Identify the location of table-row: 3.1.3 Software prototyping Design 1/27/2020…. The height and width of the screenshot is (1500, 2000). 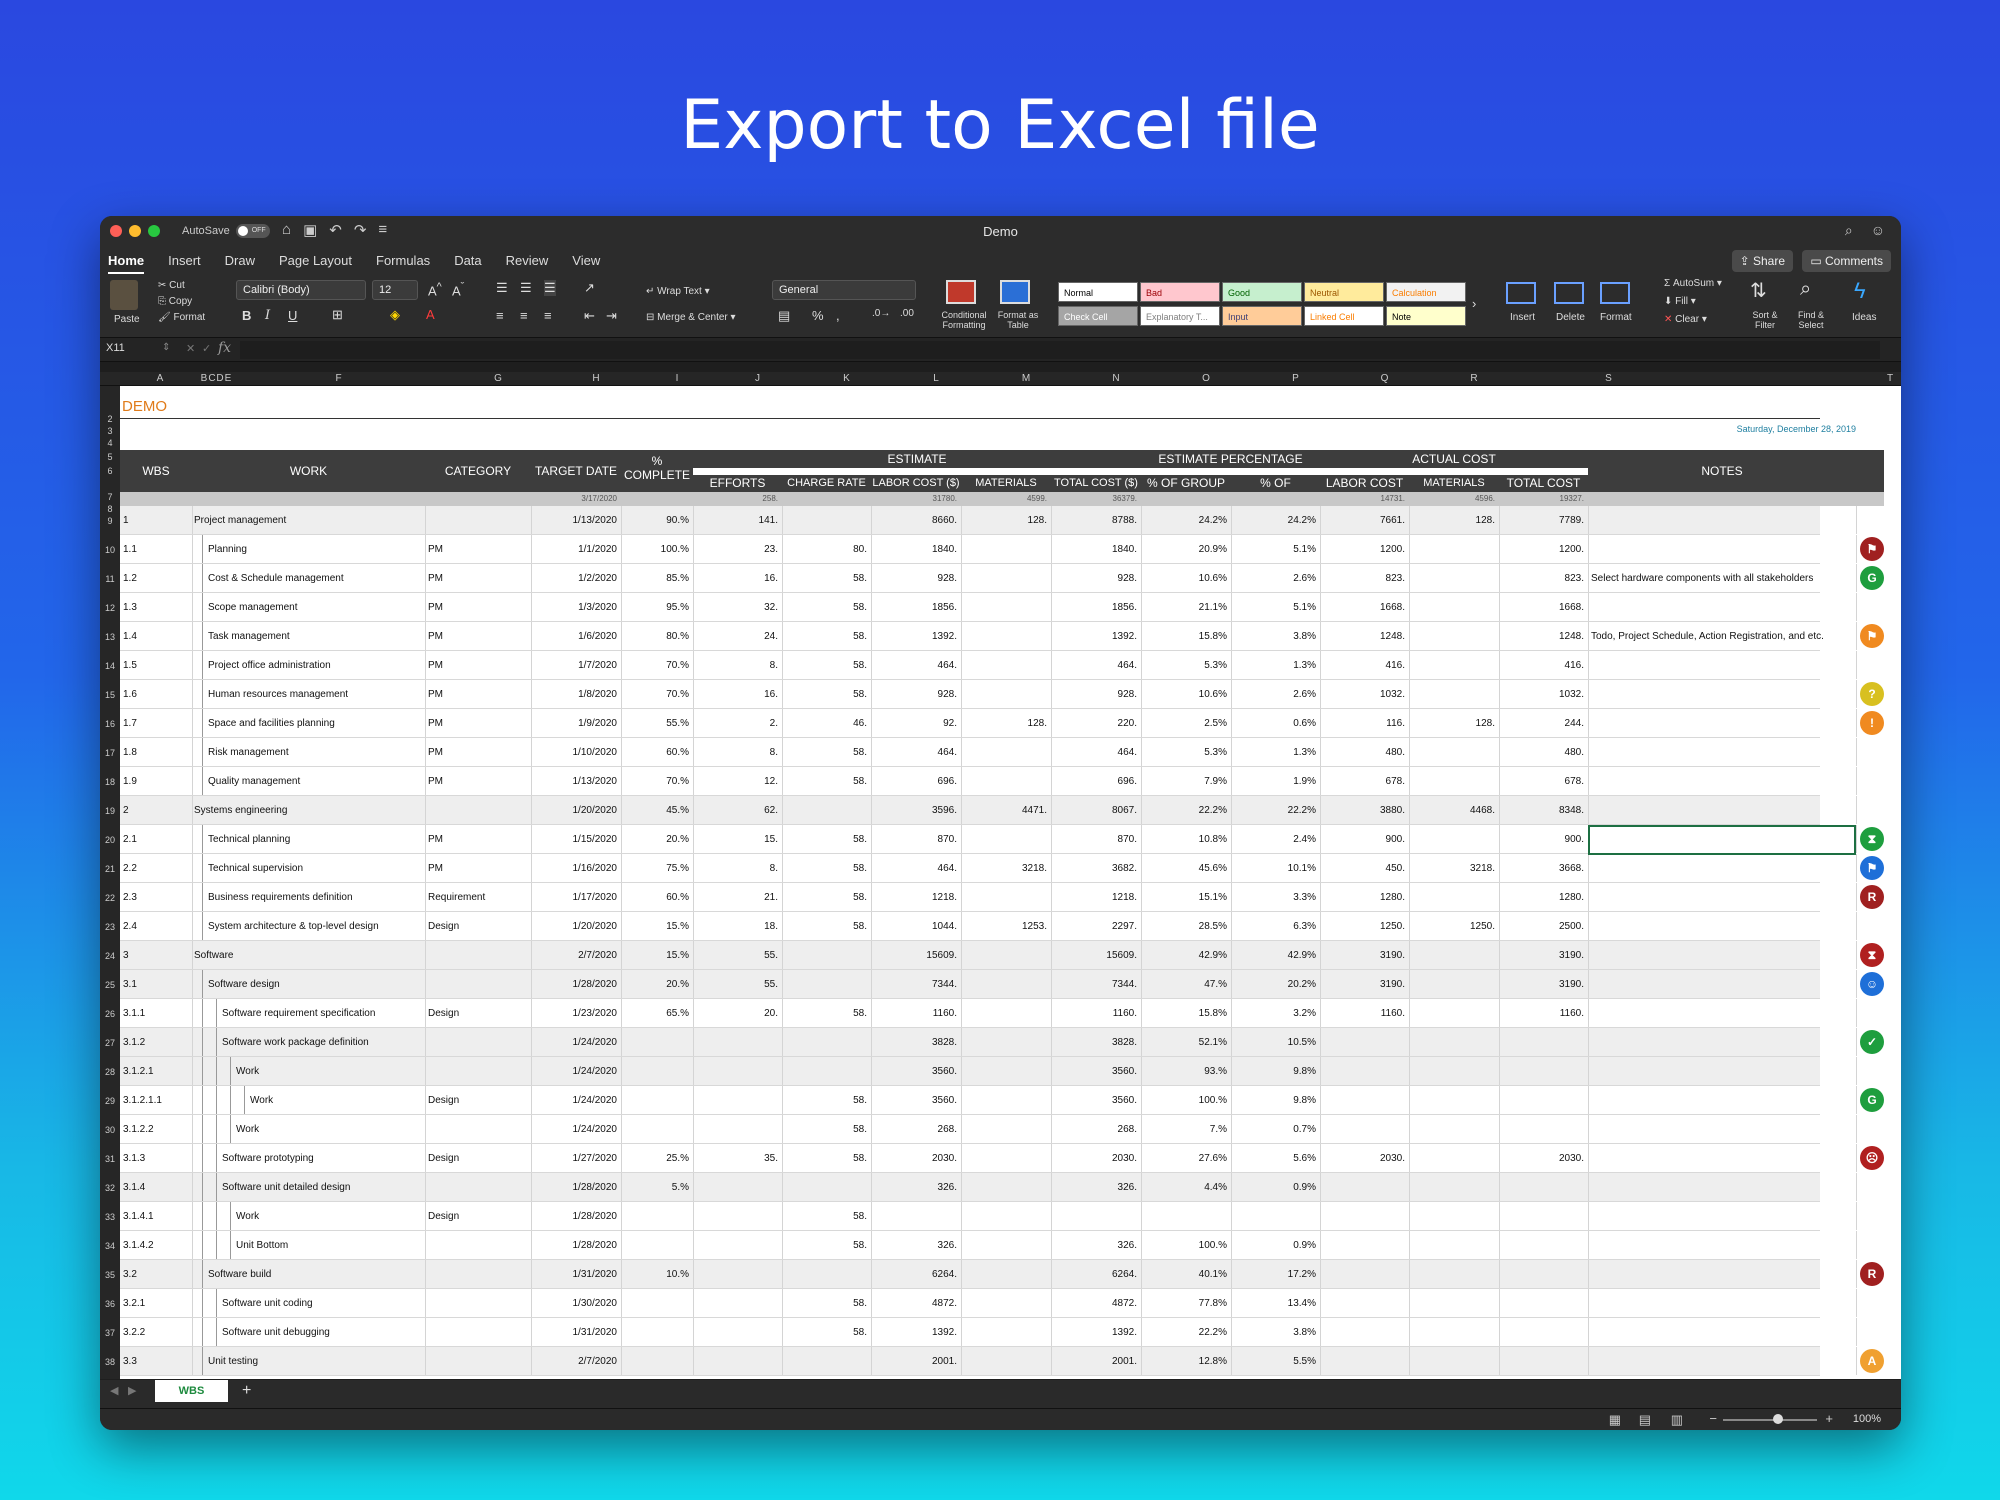
(988, 1158).